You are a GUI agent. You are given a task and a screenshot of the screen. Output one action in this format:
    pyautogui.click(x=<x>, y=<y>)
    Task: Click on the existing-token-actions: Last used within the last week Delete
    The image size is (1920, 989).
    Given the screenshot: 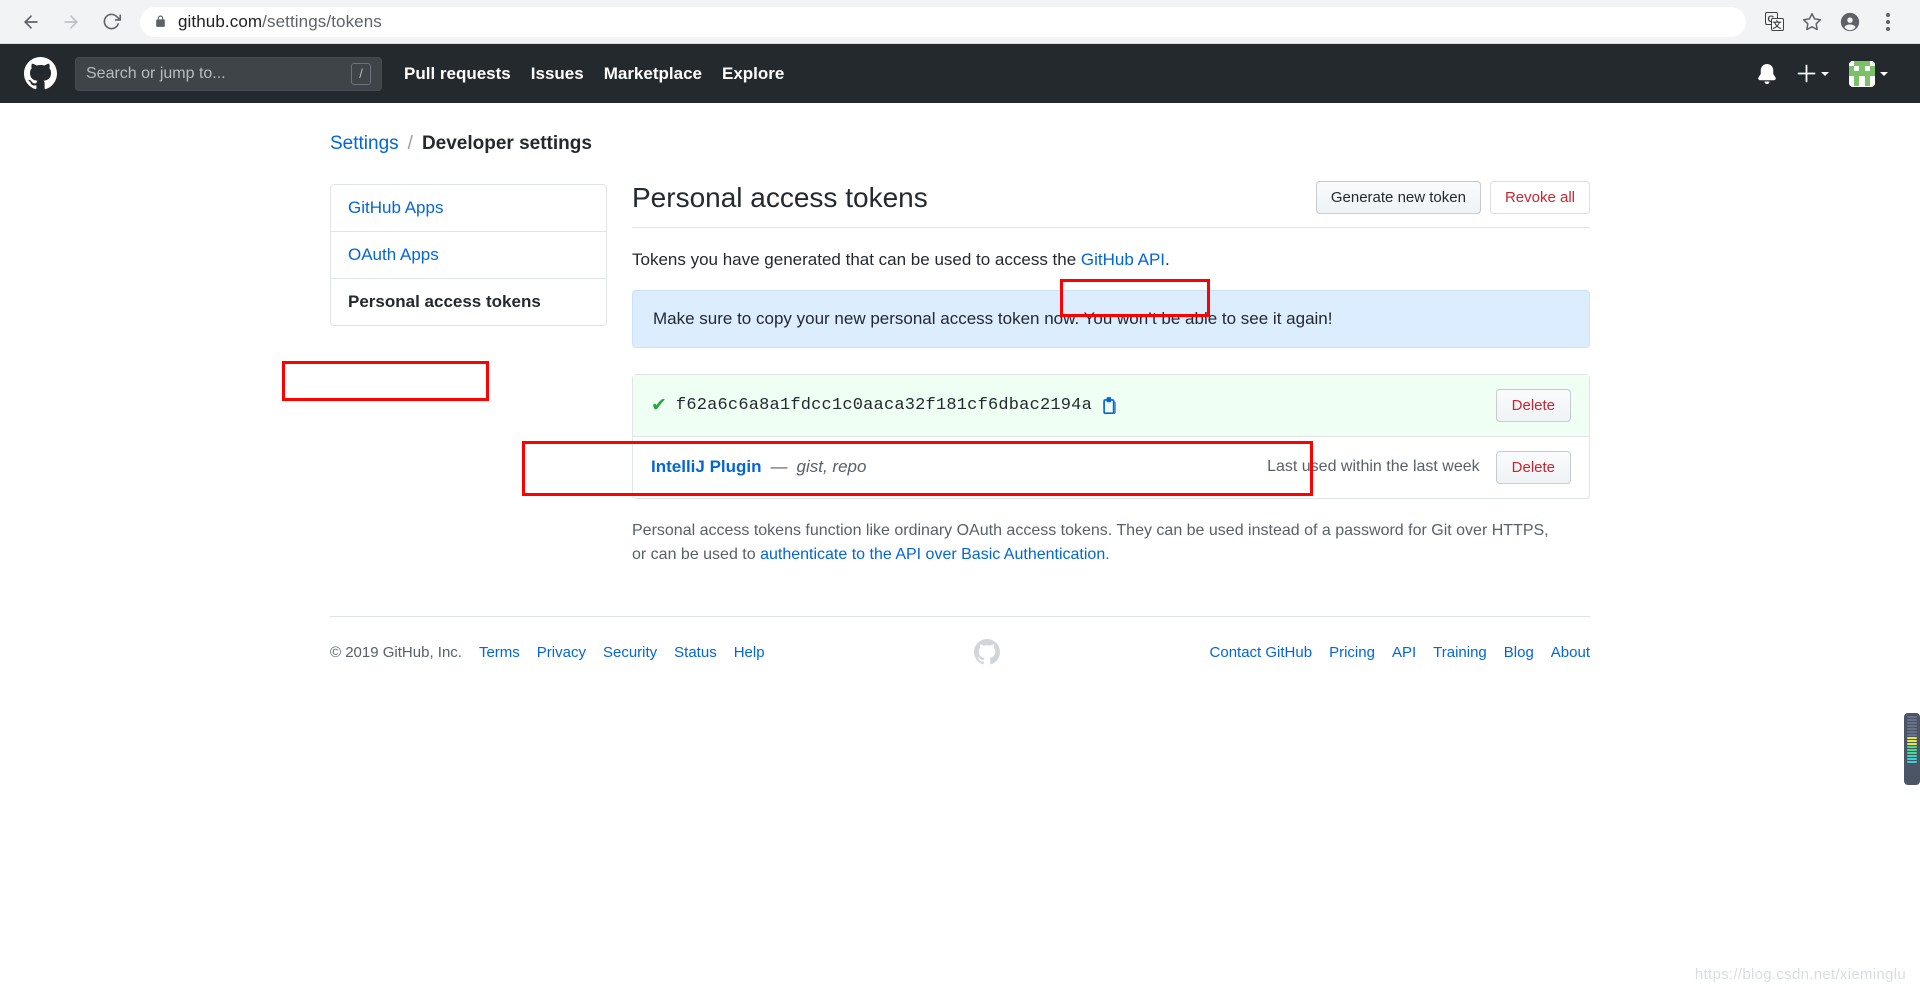 What is the action you would take?
    pyautogui.click(x=1419, y=467)
    